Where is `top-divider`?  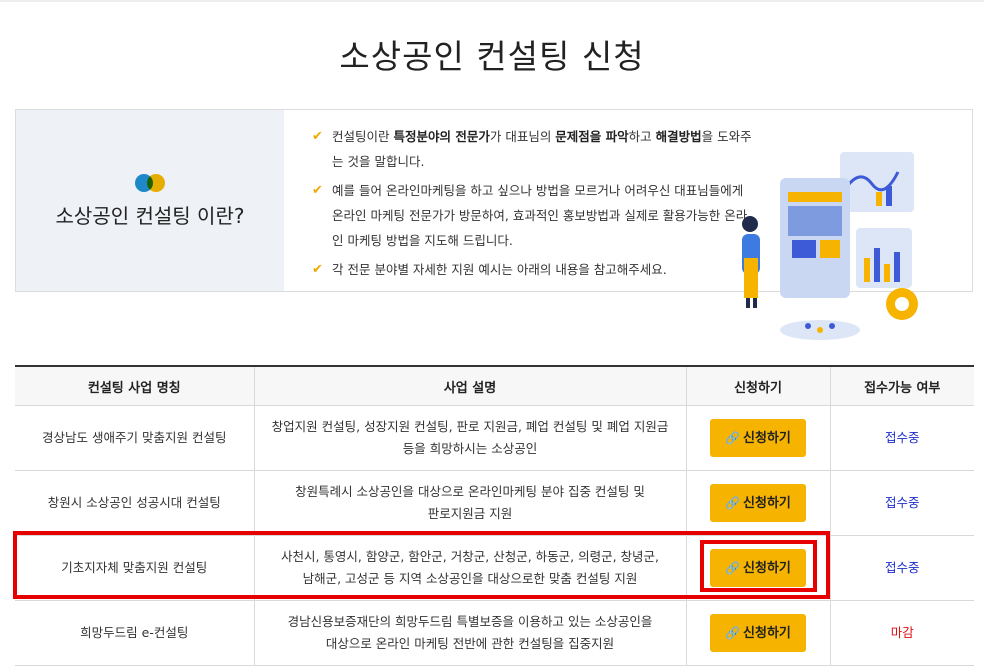
top-divider is located at coordinates (492, 1).